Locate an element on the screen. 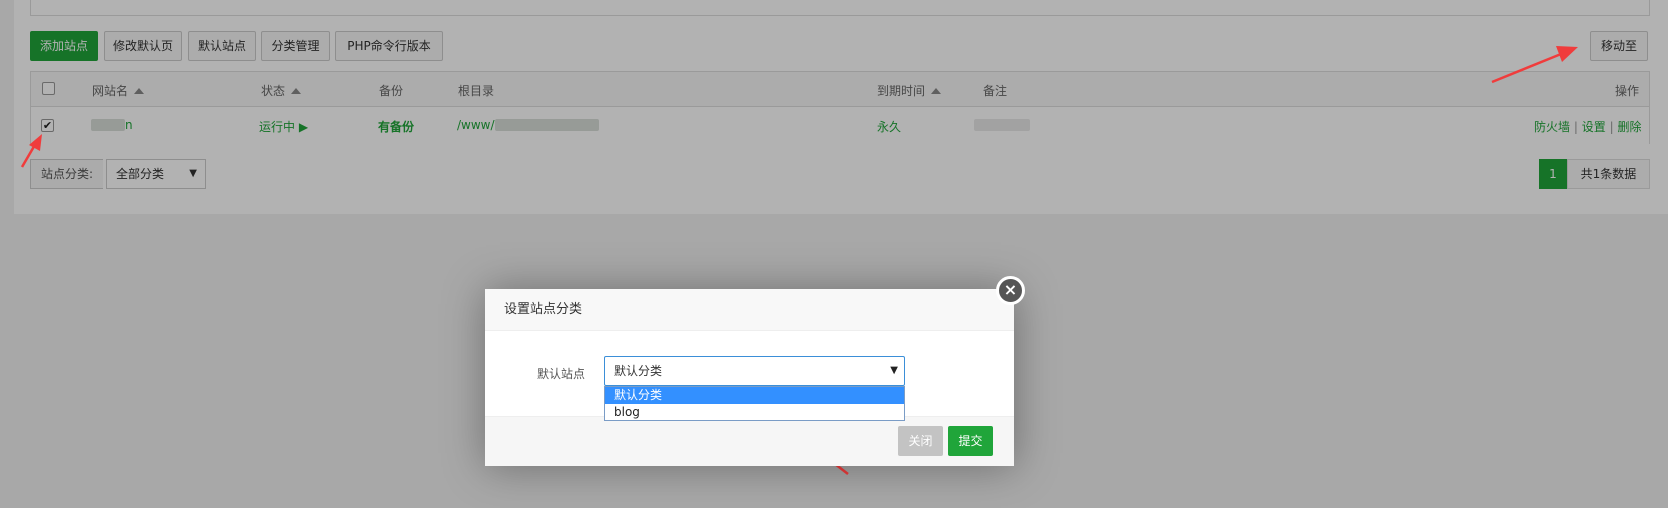 This screenshot has height=508, width=1668. category-dropdown: 默认分类 blog is located at coordinates (754, 403).